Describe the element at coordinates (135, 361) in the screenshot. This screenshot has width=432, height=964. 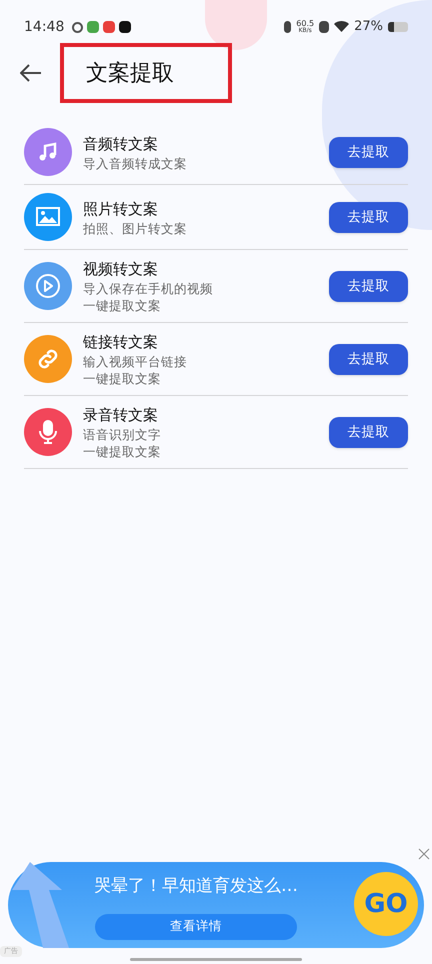
I see `item-description: 输入视频平台链接` at that location.